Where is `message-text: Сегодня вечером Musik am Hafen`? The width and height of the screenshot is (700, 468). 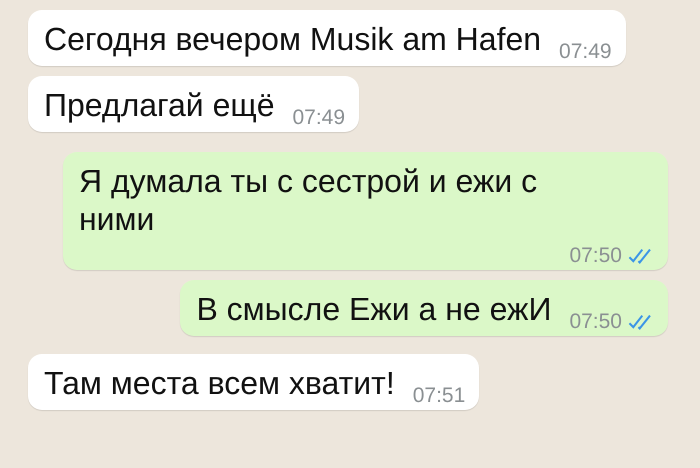 message-text: Сегодня вечером Musik am Hafen is located at coordinates (293, 39).